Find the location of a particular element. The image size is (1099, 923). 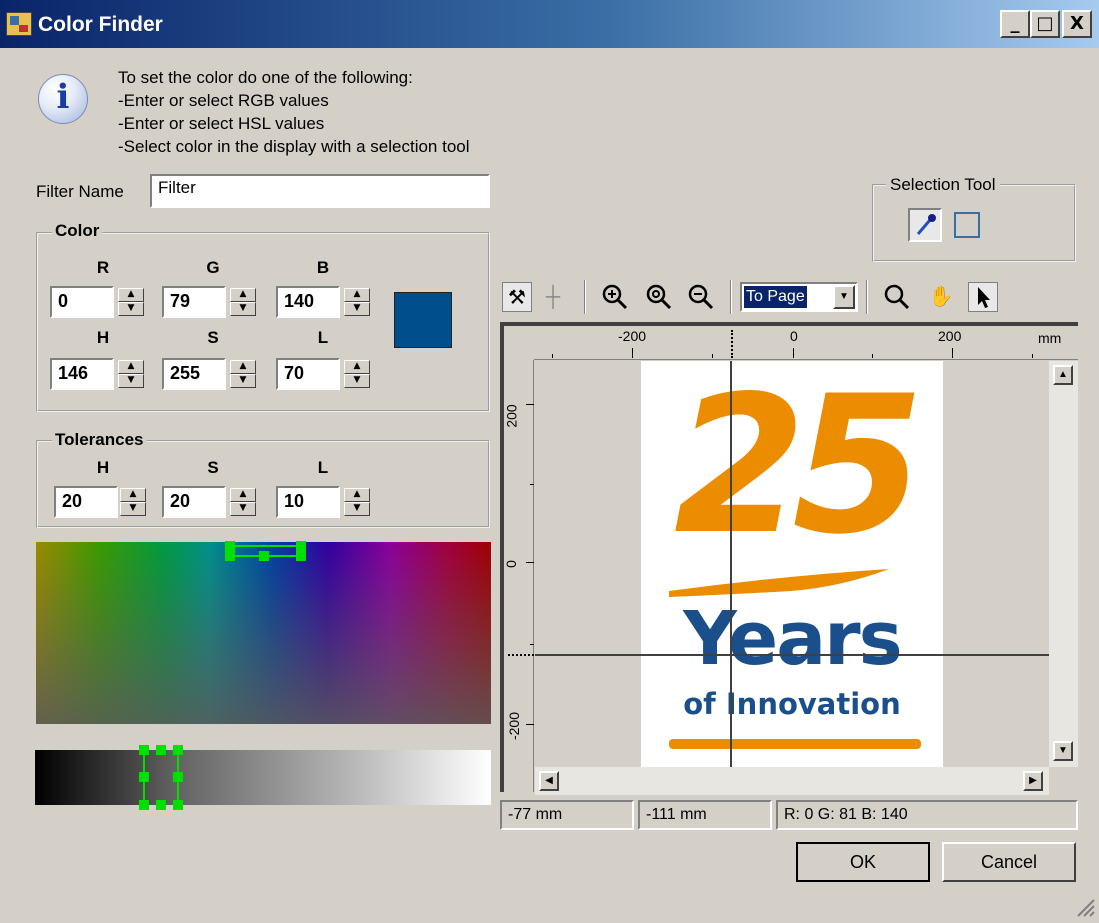

r-value-input: 0 is located at coordinates (82, 302).